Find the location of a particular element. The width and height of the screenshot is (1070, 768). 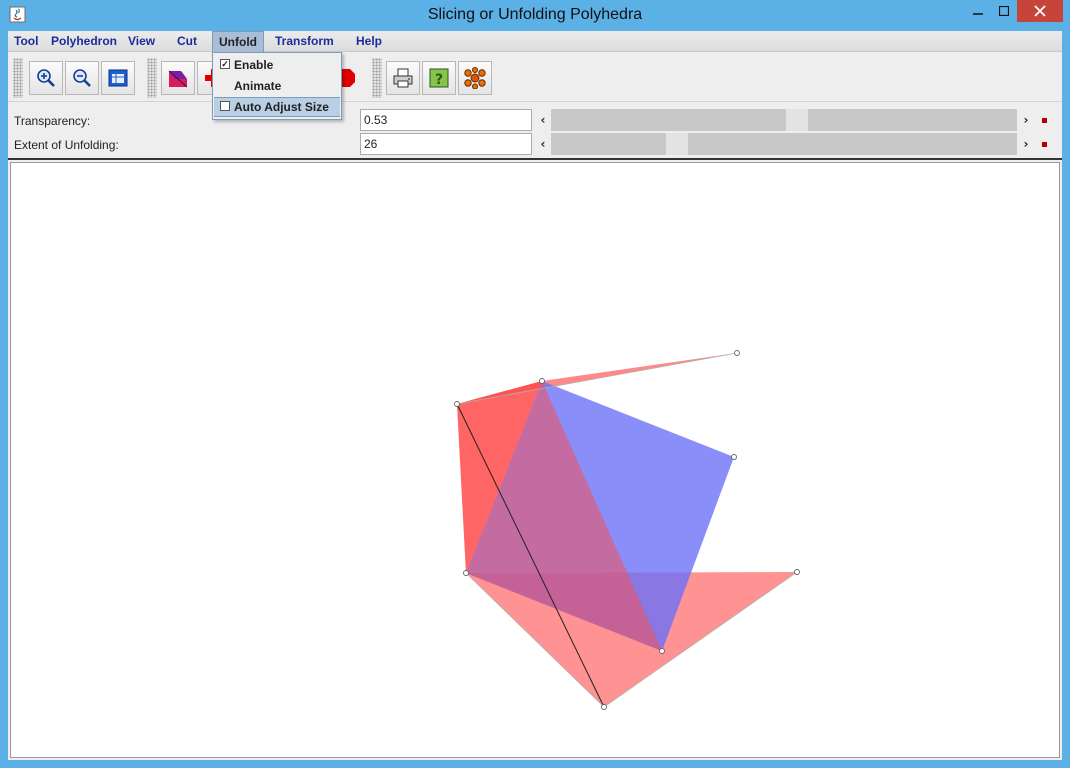

polyhedron-icon is located at coordinates (178, 79).